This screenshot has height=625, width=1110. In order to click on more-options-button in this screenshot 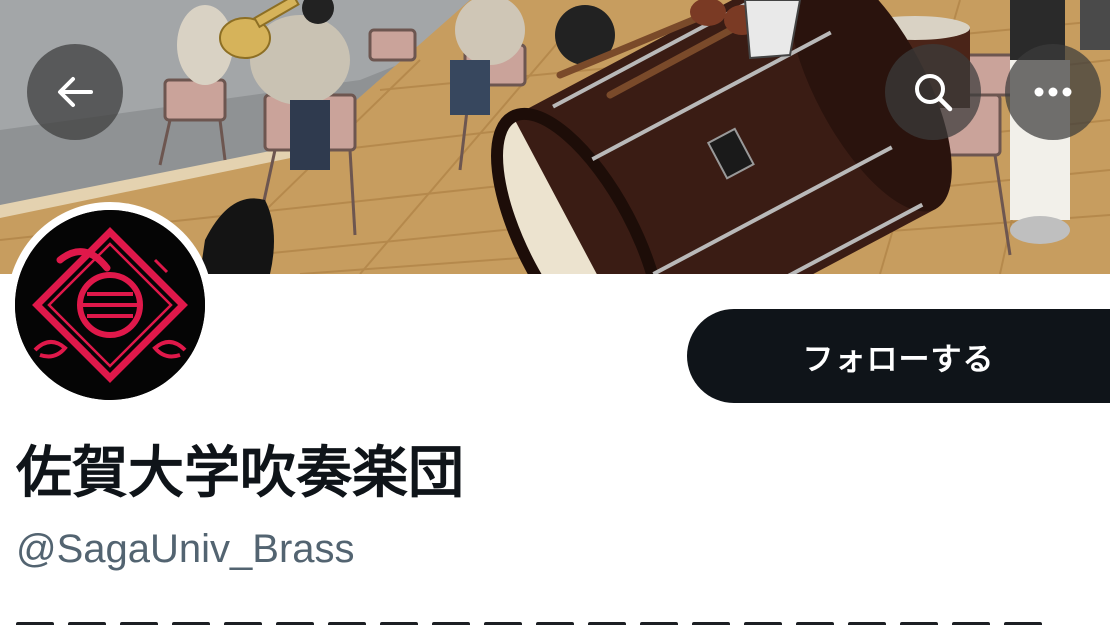, I will do `click(1053, 92)`.